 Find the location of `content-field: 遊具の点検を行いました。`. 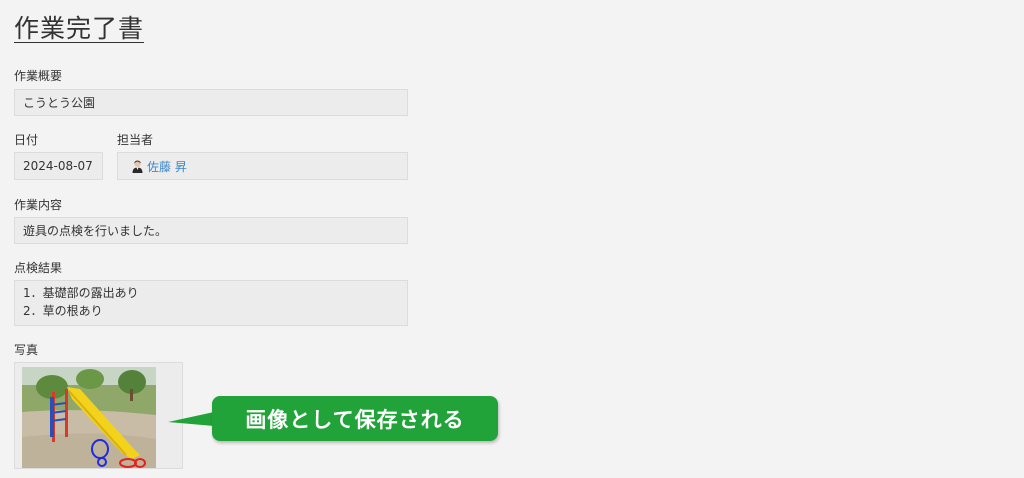

content-field: 遊具の点検を行いました。 is located at coordinates (211, 230).